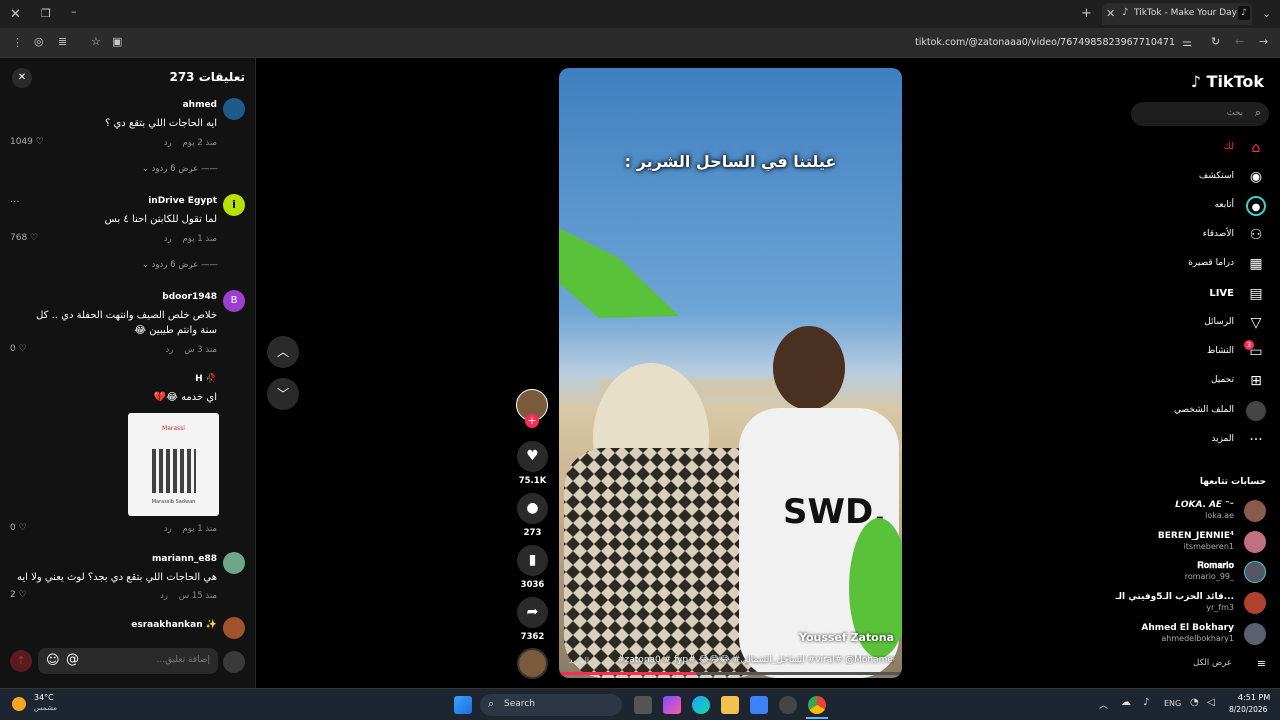 The width and height of the screenshot is (1280, 720). What do you see at coordinates (730, 673) in the screenshot?
I see `progress-track` at bounding box center [730, 673].